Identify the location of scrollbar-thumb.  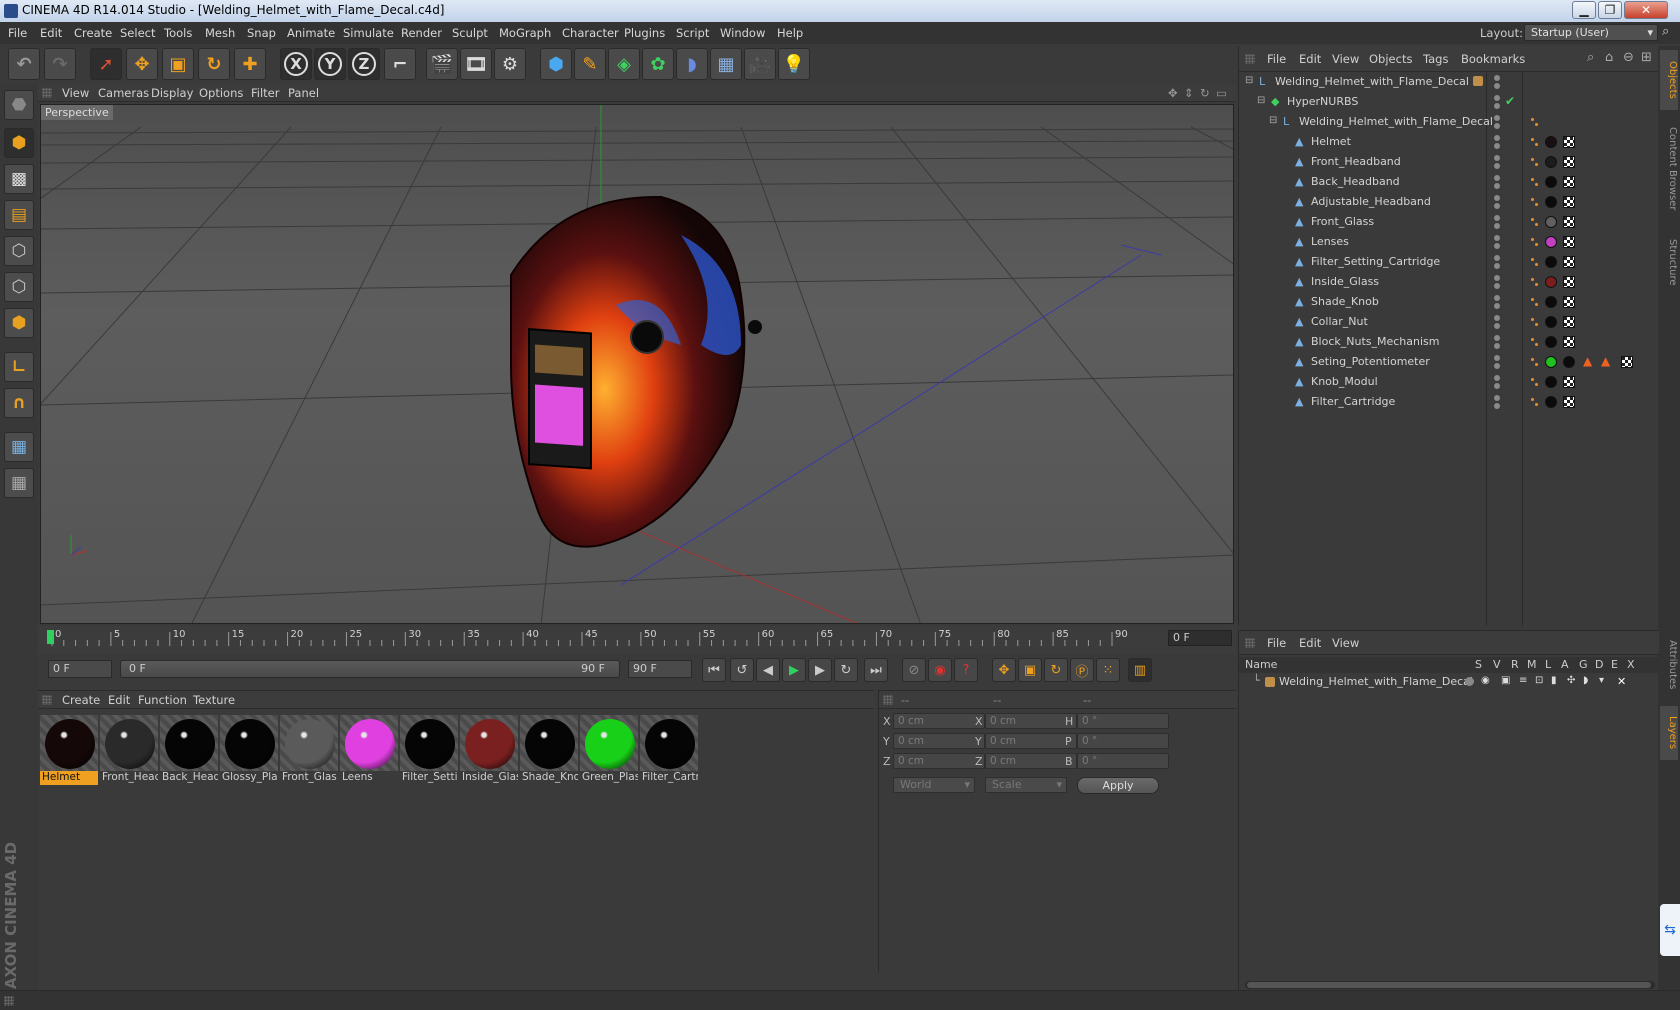
(1449, 985).